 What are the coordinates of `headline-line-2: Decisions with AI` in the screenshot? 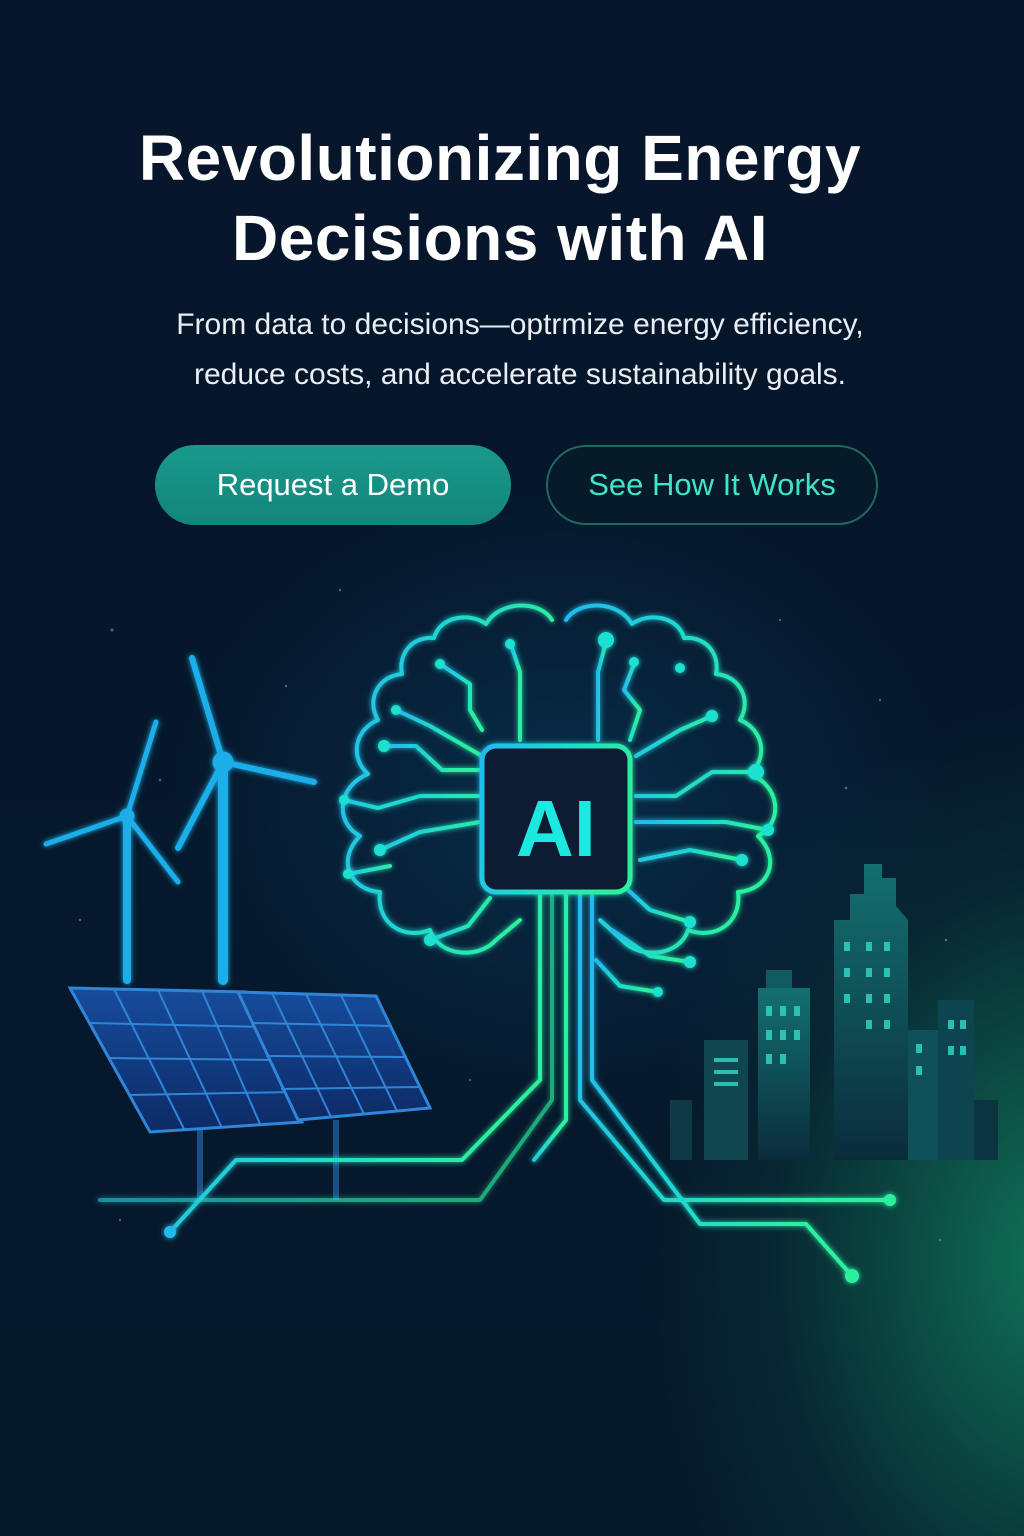 It's located at (500, 238).